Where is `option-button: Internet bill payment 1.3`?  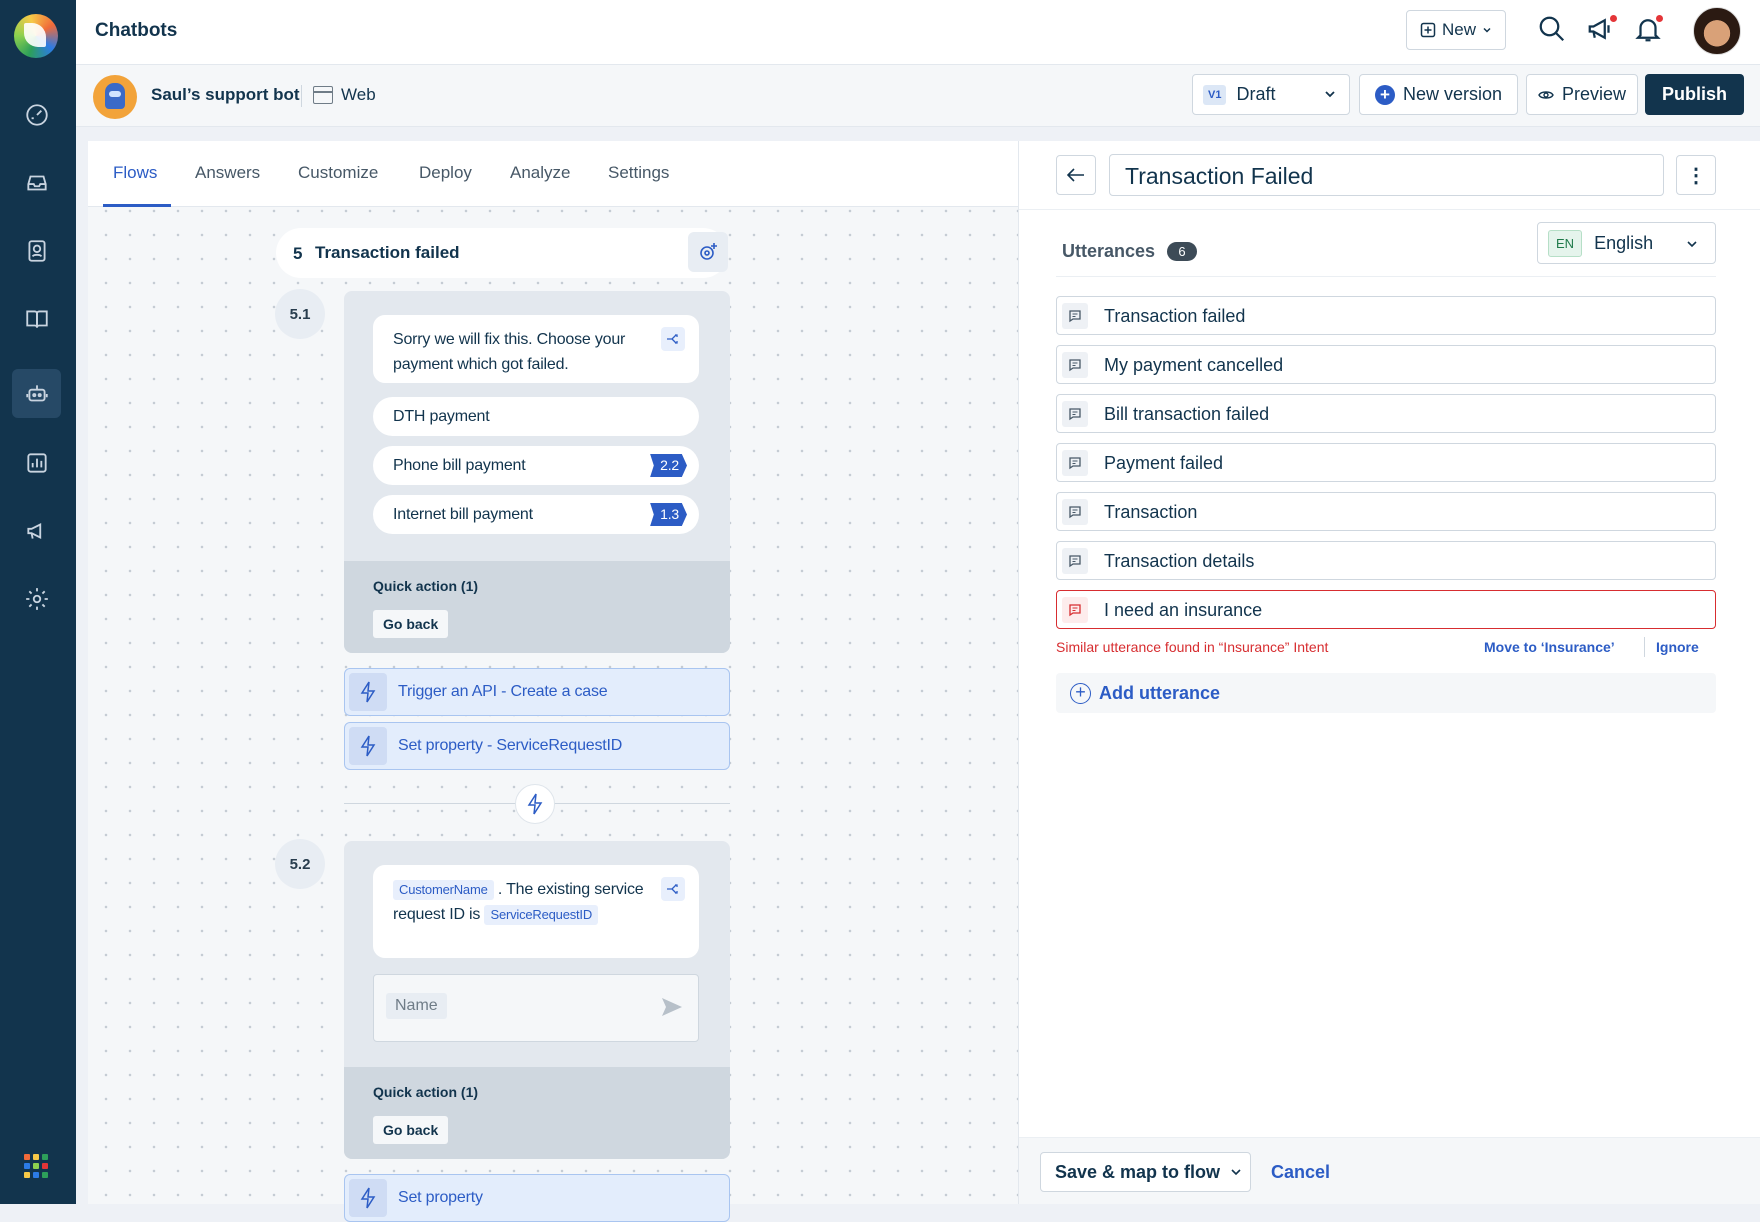 option-button: Internet bill payment 1.3 is located at coordinates (536, 514).